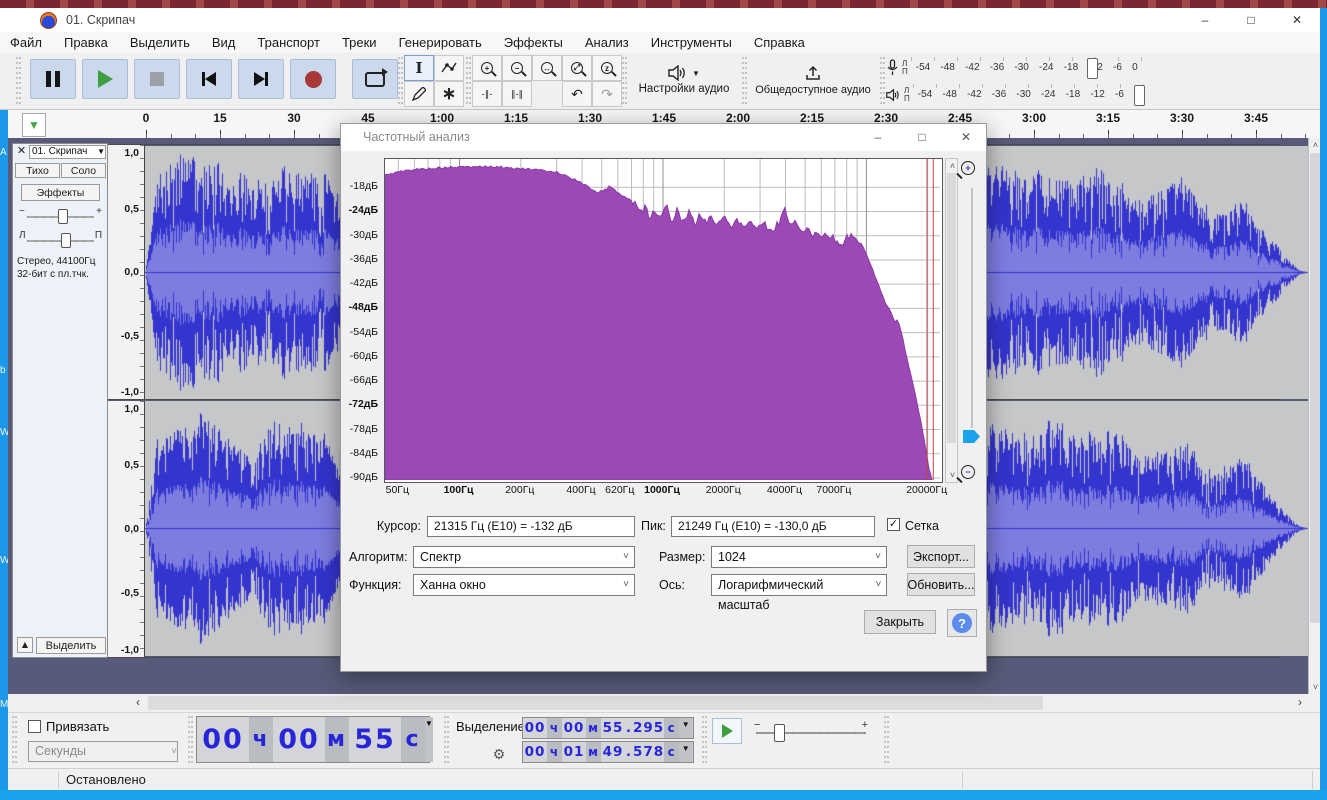  What do you see at coordinates (419, 94) in the screenshot?
I see `draw-tool-button` at bounding box center [419, 94].